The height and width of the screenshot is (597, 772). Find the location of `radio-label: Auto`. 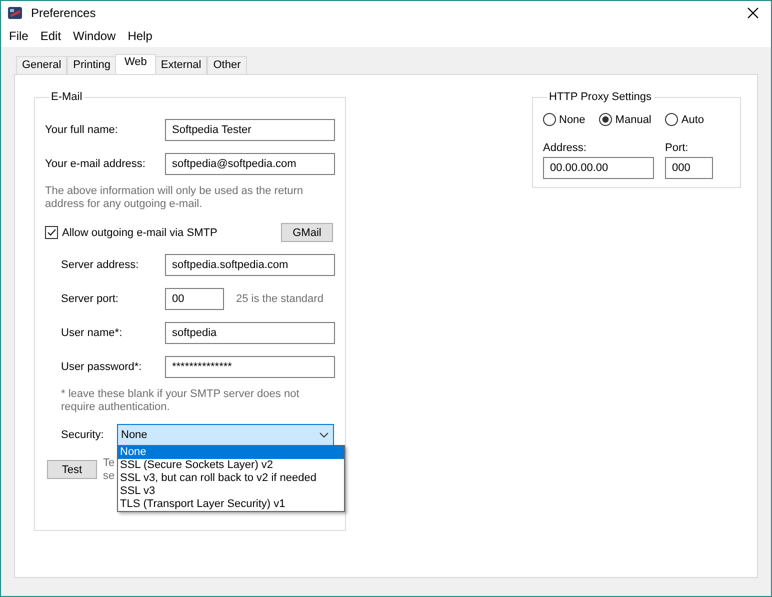

radio-label: Auto is located at coordinates (692, 120).